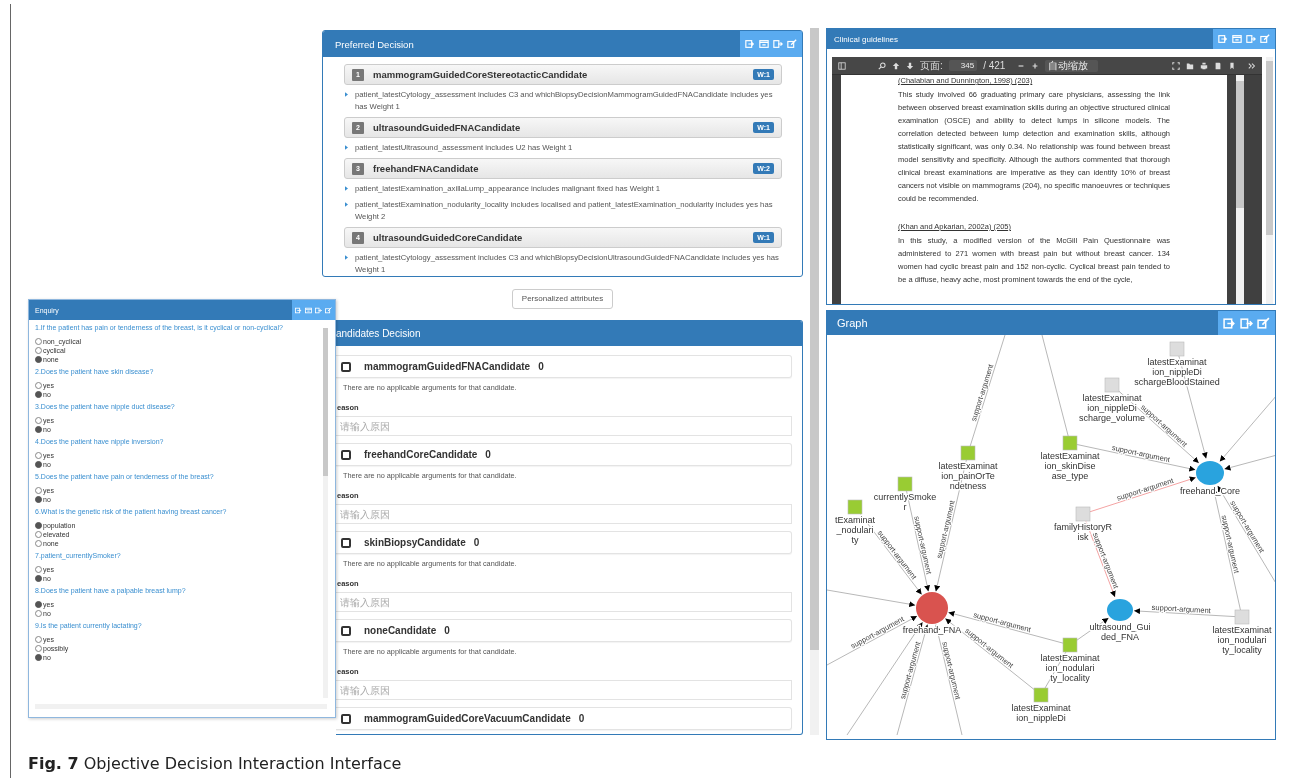  What do you see at coordinates (415, 542) in the screenshot?
I see `candidate-name: skinBiopsyCandidate` at bounding box center [415, 542].